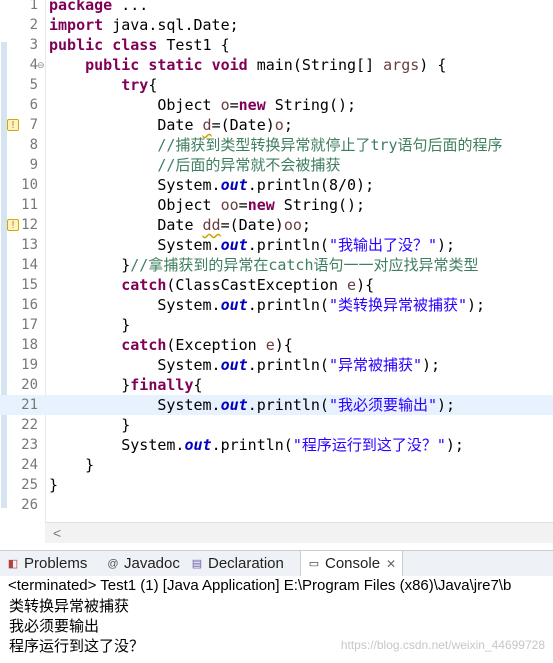 The height and width of the screenshot is (663, 553). What do you see at coordinates (29, 385) in the screenshot?
I see `line-number: 20` at bounding box center [29, 385].